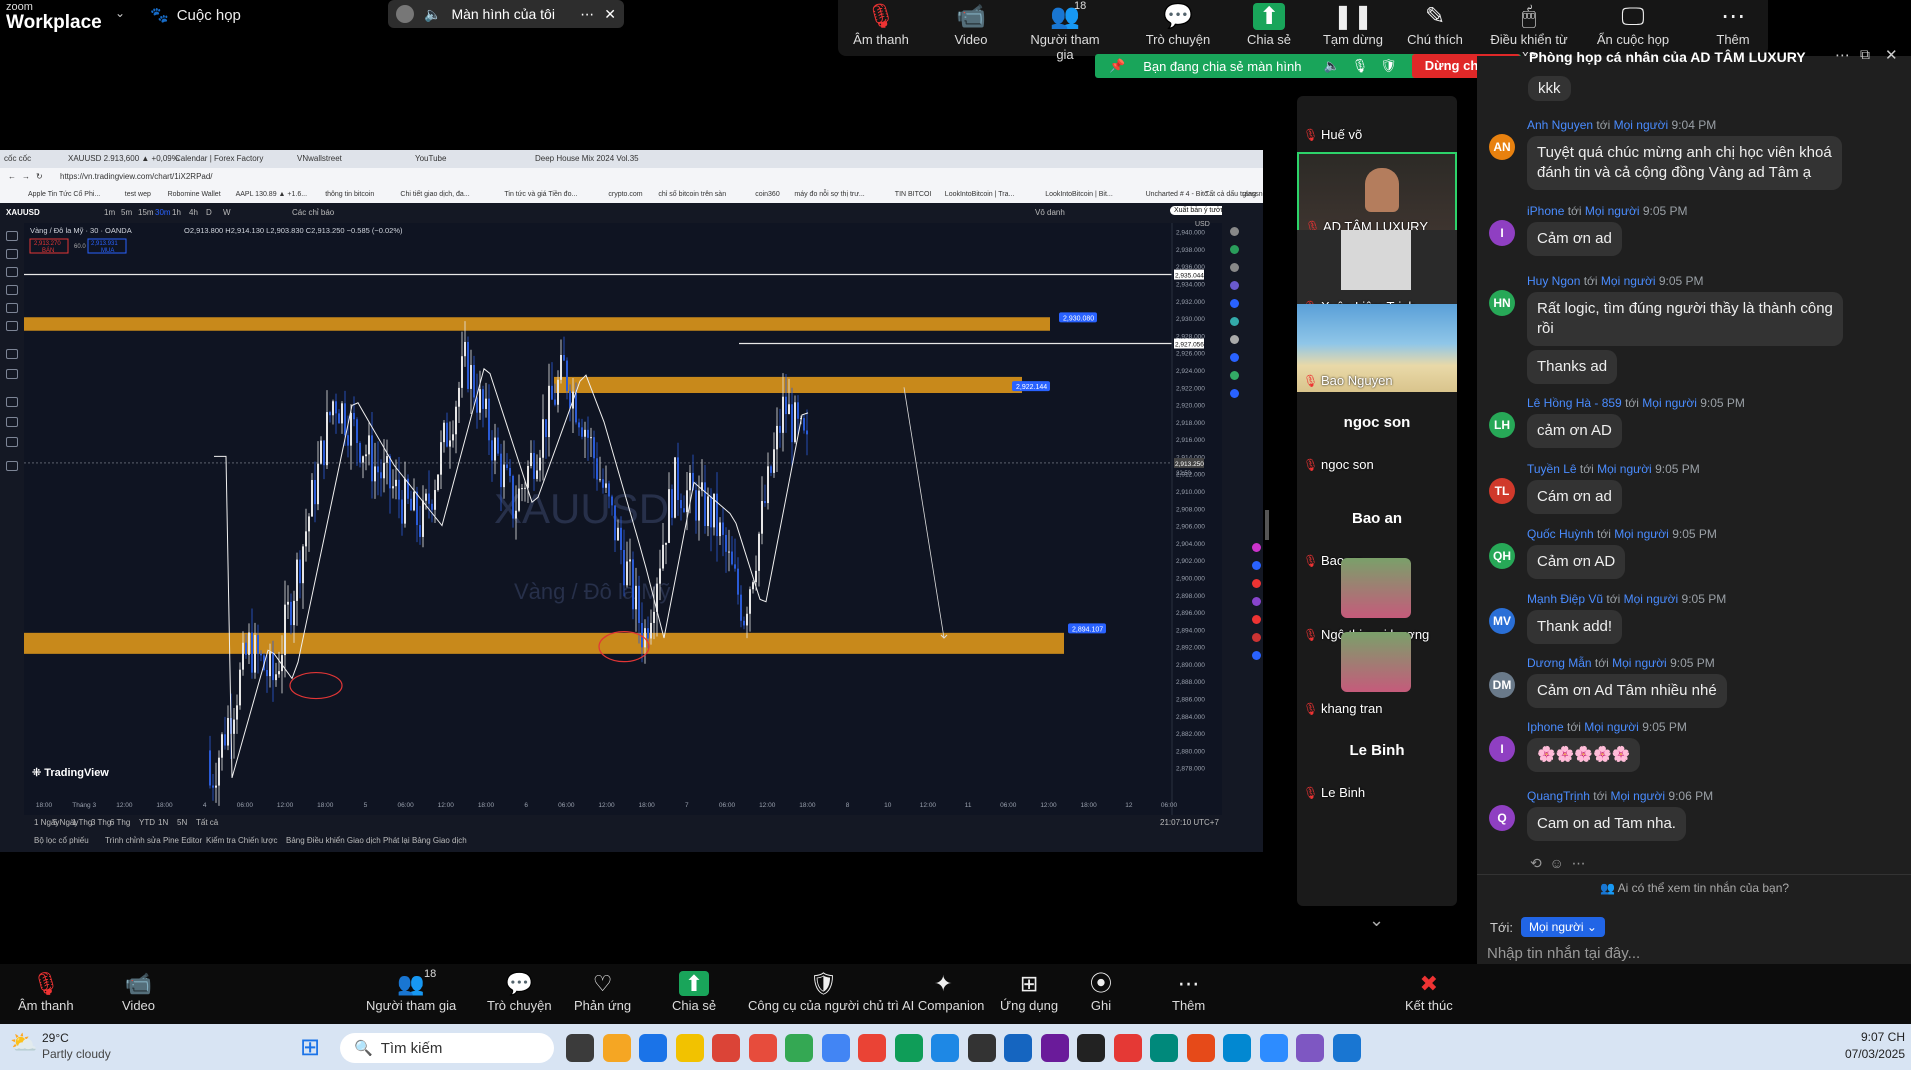 This screenshot has width=1911, height=1070. What do you see at coordinates (544, 643) in the screenshot?
I see `support-zone` at bounding box center [544, 643].